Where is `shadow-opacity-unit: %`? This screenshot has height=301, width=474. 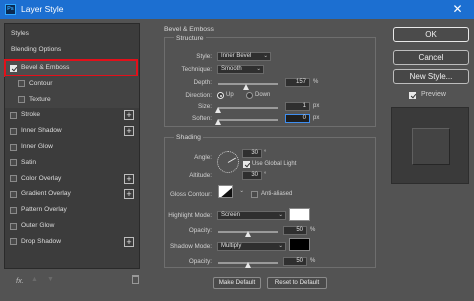 shadow-opacity-unit: % is located at coordinates (313, 261).